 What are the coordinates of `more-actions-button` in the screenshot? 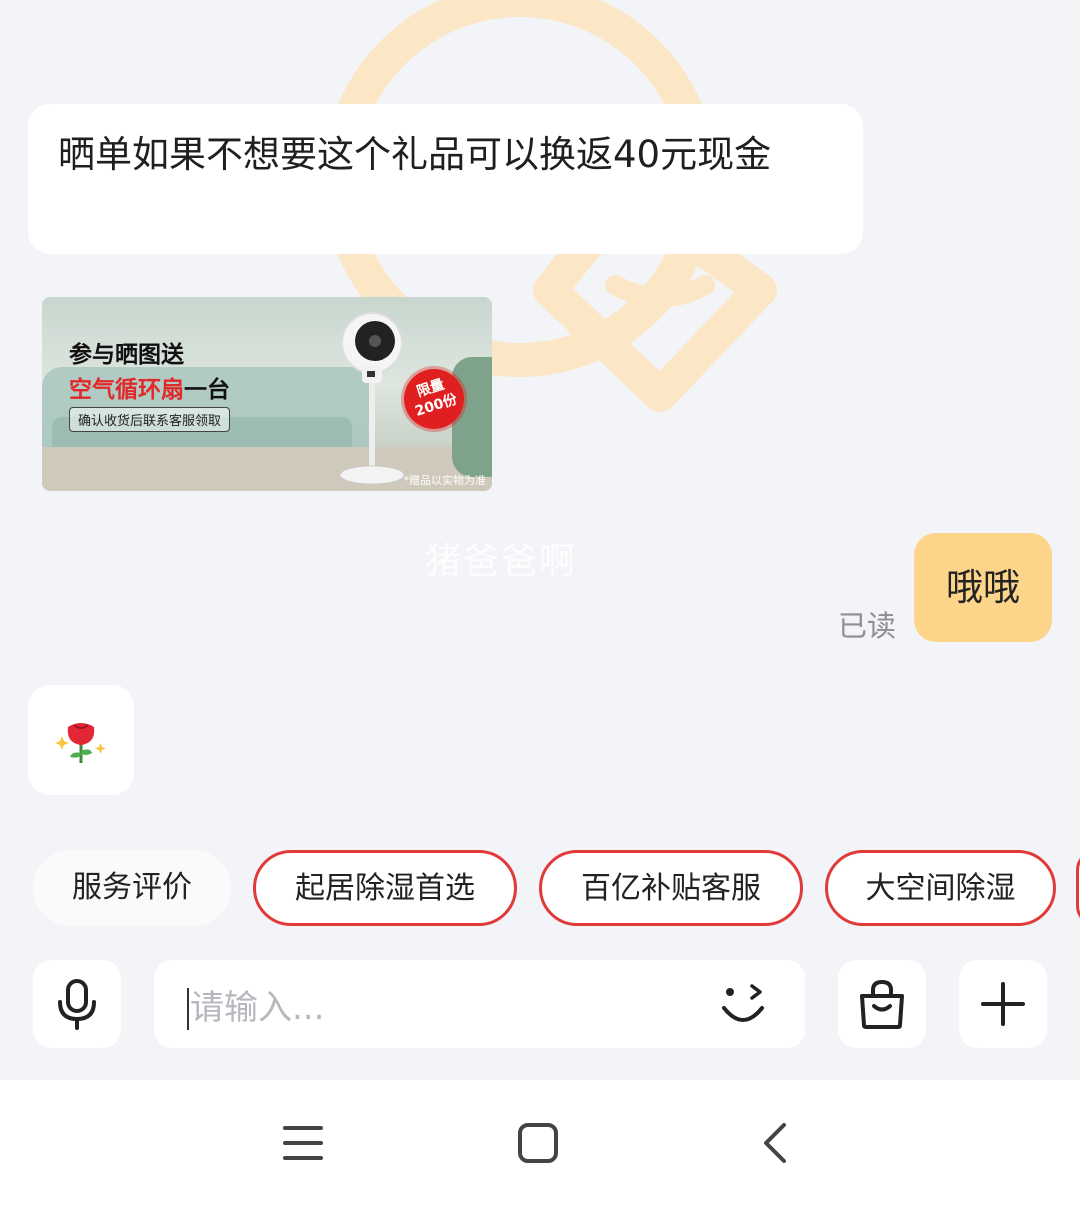 It's located at (1003, 1004).